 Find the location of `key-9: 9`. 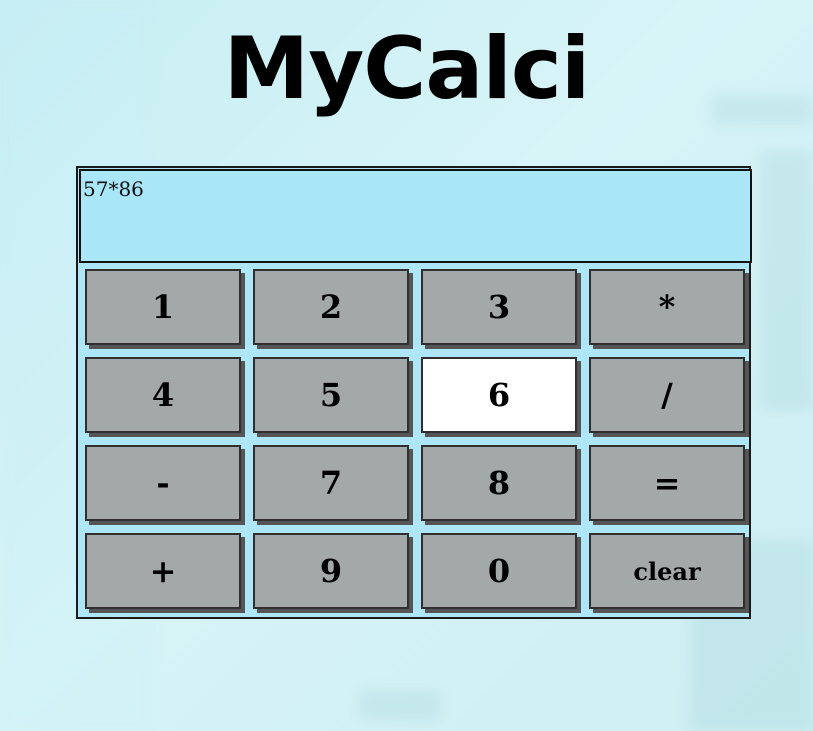

key-9: 9 is located at coordinates (331, 571).